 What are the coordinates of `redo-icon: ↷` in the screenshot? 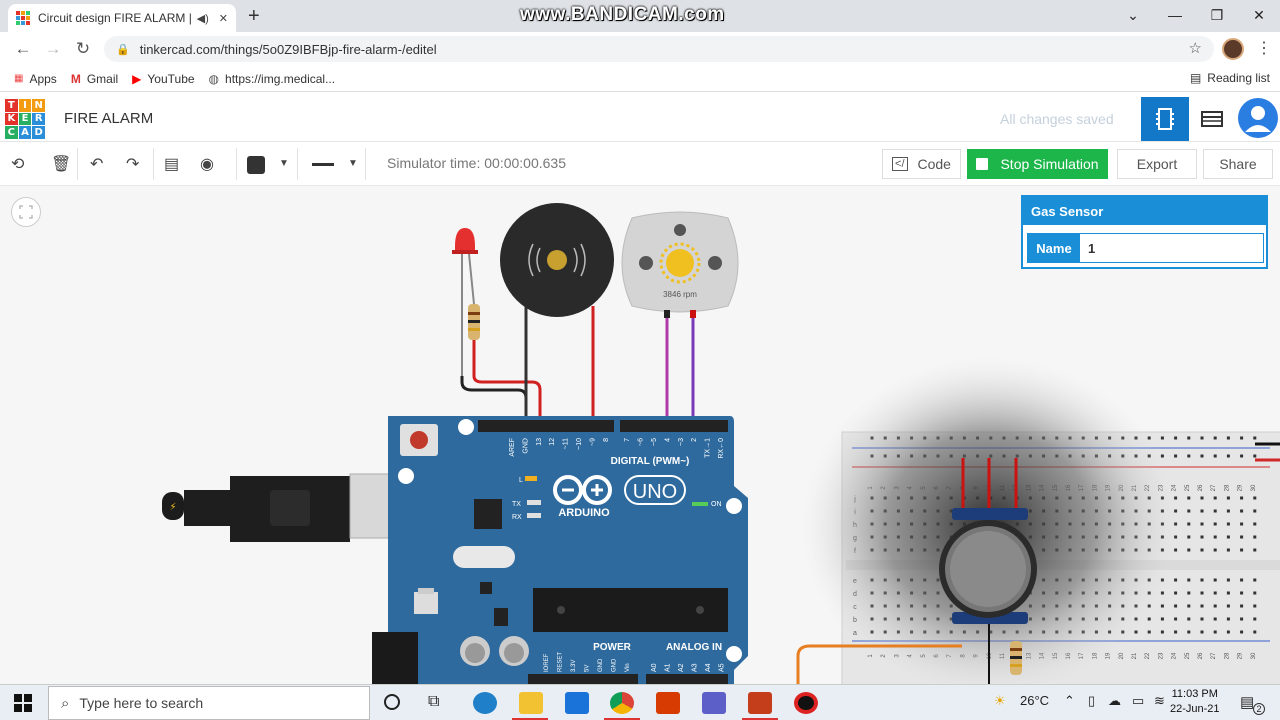 It's located at (132, 164).